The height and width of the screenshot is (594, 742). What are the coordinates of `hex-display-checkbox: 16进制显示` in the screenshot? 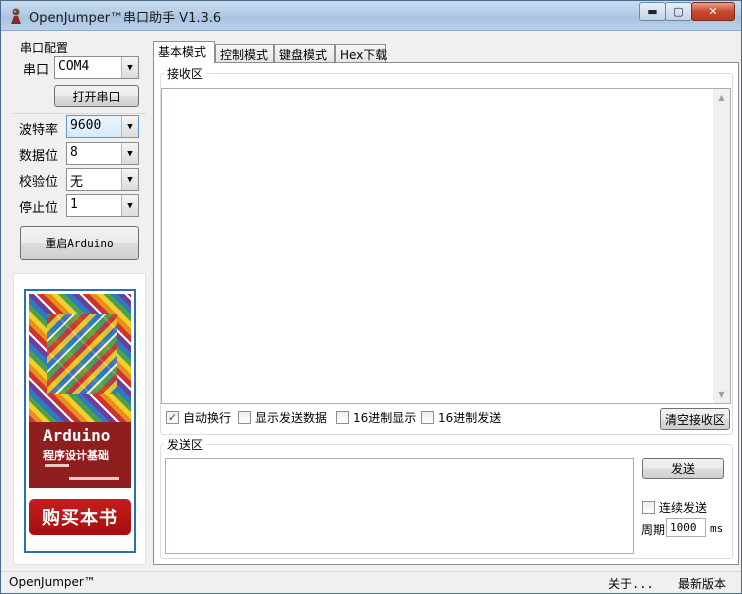 It's located at (376, 417).